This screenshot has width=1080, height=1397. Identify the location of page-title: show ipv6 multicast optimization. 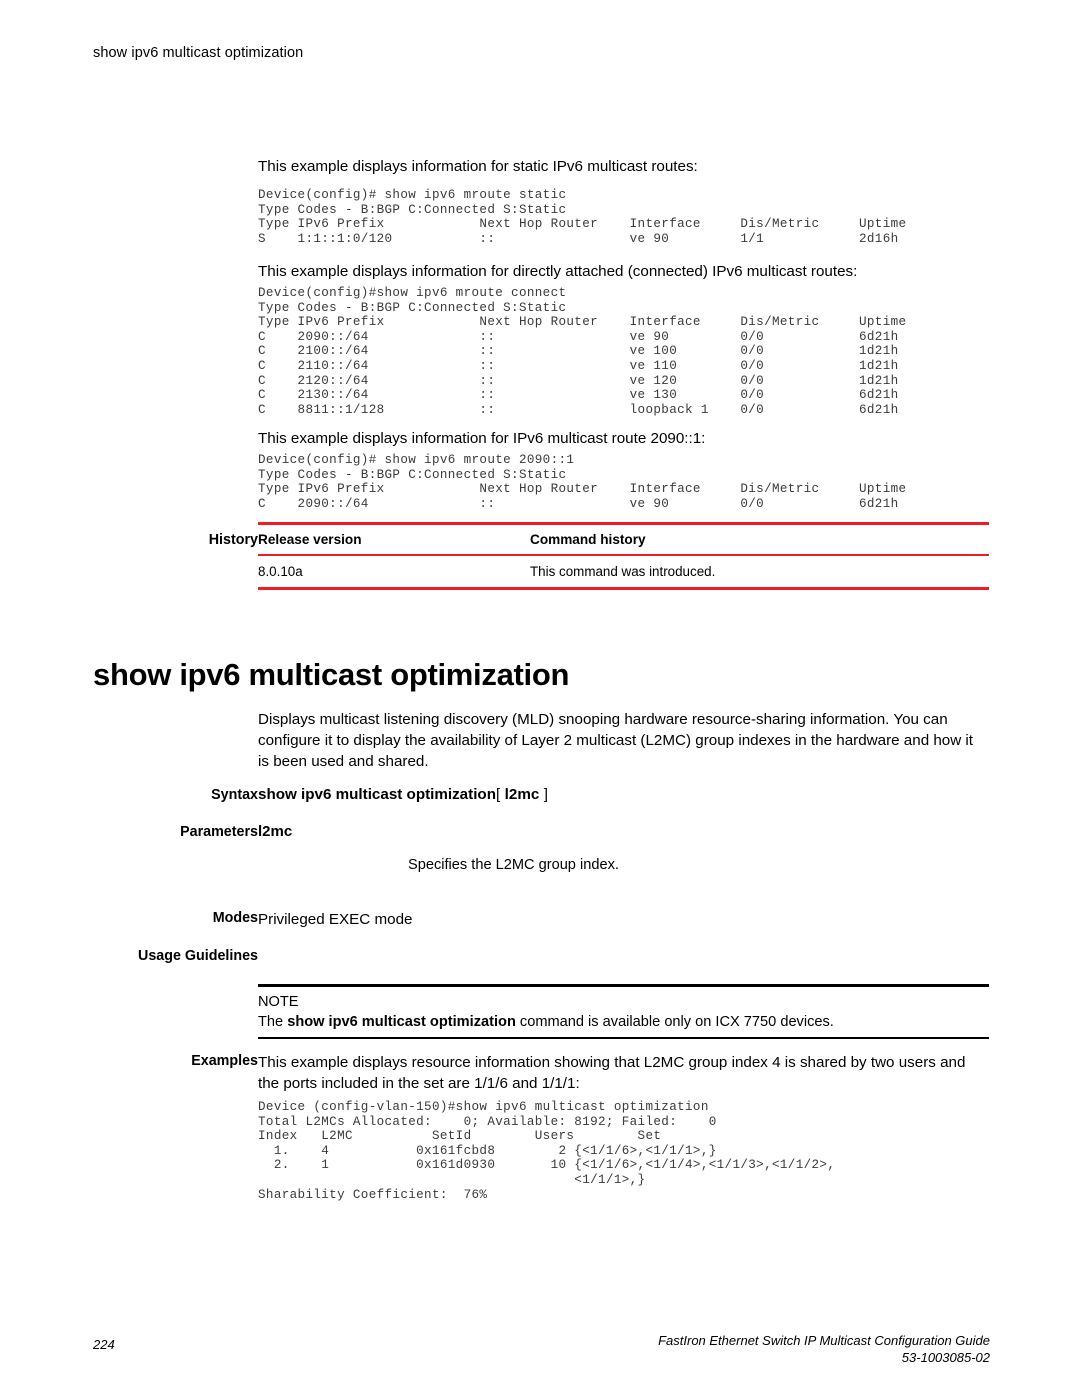
(331, 674).